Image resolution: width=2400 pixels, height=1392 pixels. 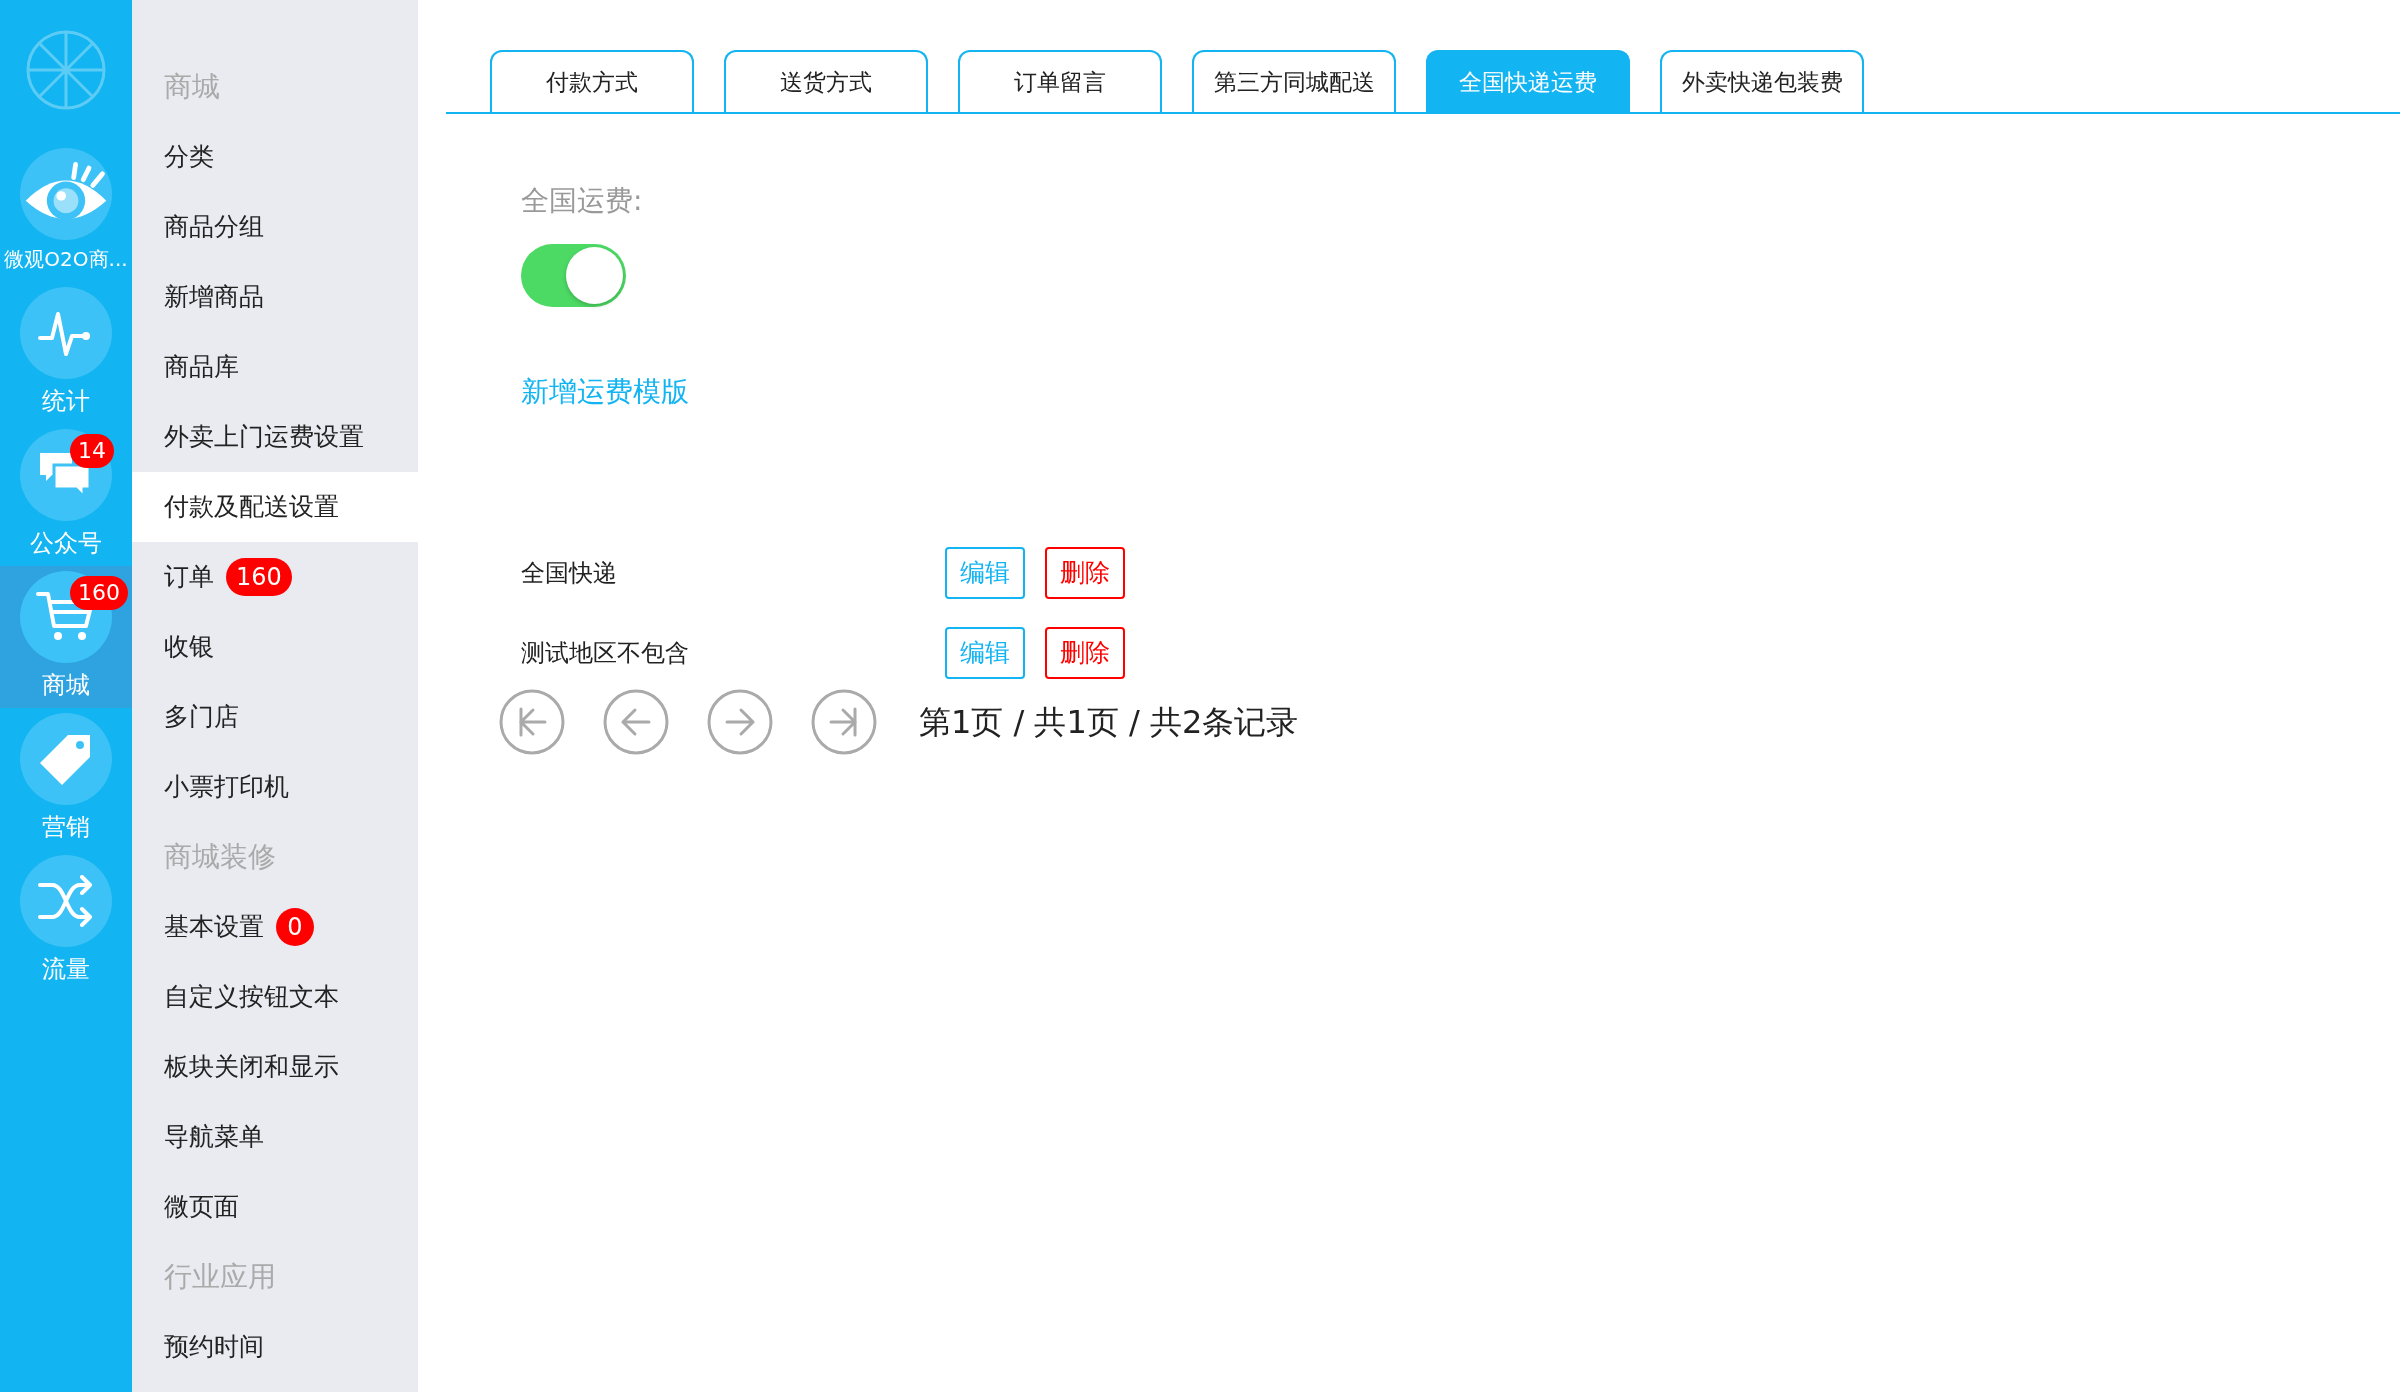 I want to click on wheel-logo-icon, so click(x=66, y=70).